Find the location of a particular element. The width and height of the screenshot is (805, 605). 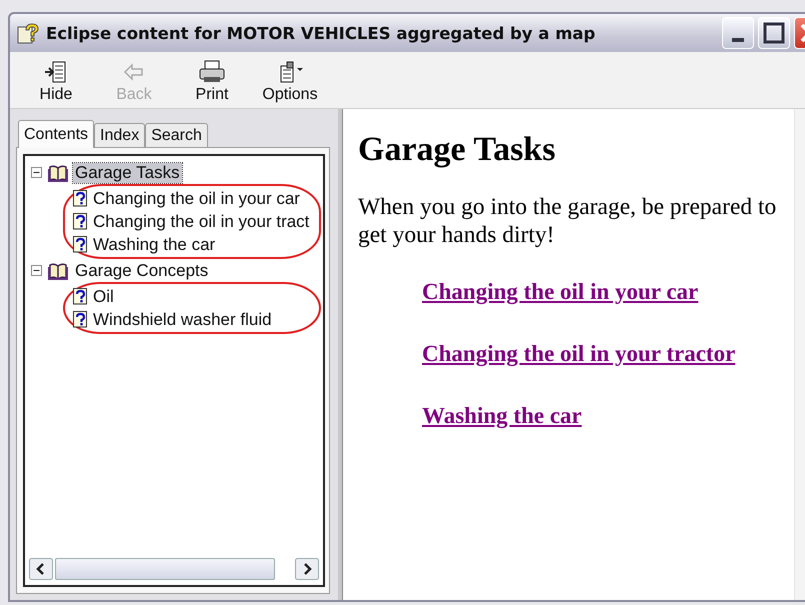

topic-link: Changing the oil in your tractor is located at coordinates (579, 354).